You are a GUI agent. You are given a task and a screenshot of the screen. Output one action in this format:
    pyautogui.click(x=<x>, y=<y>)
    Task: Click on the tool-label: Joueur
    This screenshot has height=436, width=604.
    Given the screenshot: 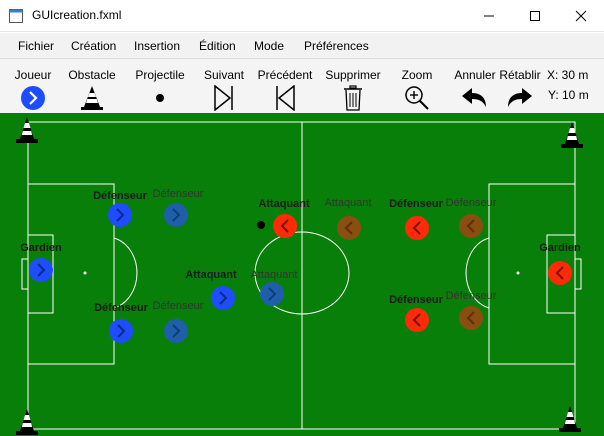 What is the action you would take?
    pyautogui.click(x=33, y=75)
    